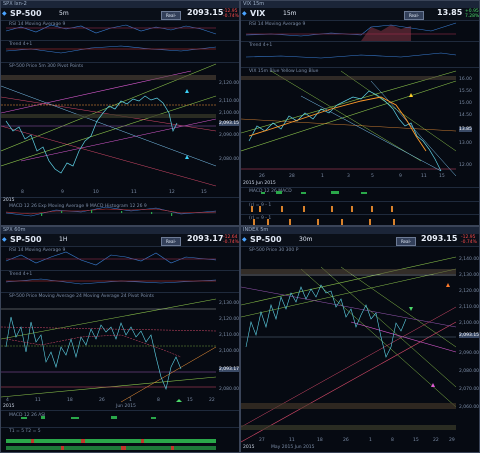 This screenshot has height=453, width=480. Describe the element at coordinates (126, 406) in the screenshot. I see `month-label: Jun 2015` at that location.